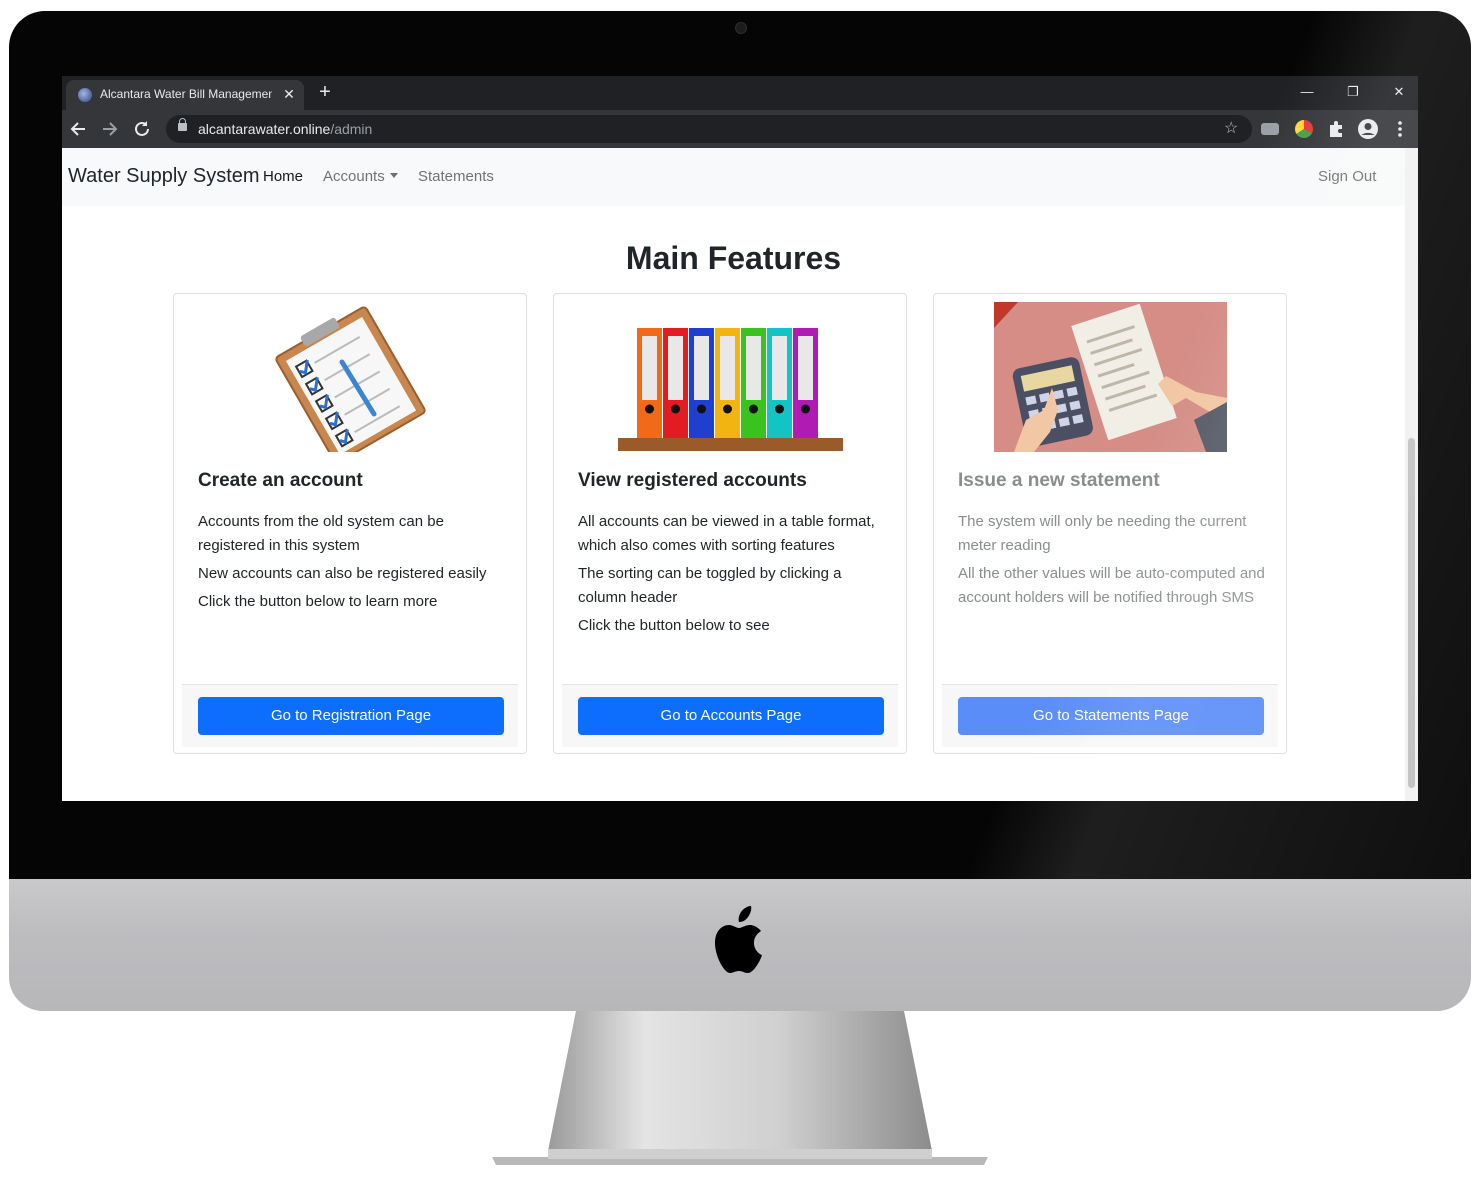 The image size is (1480, 1181). Describe the element at coordinates (709, 129) in the screenshot. I see `address-bar: alcantarawater.online/admin ☆` at that location.